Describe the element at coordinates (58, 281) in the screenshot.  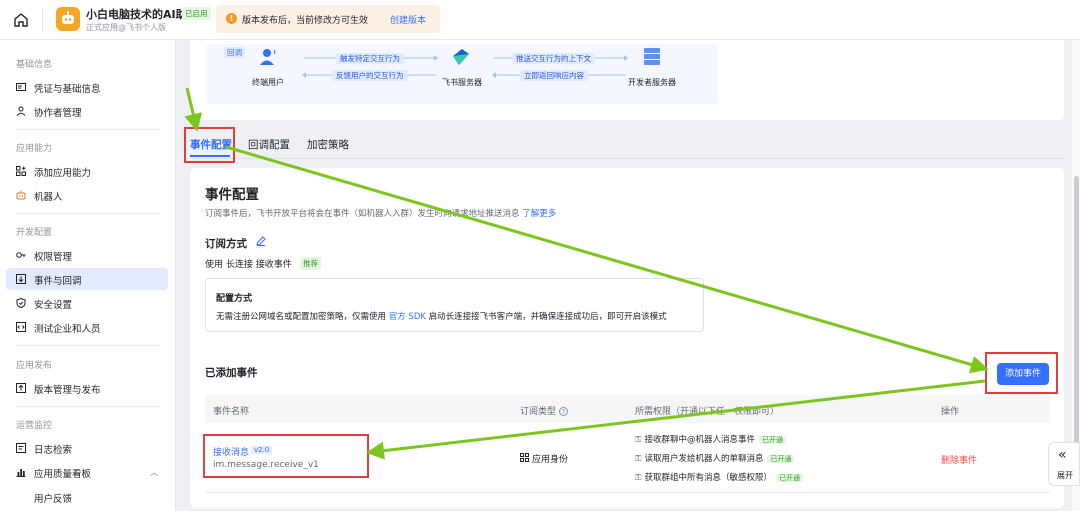
I see `sidebar-item-label: 事件与回调` at that location.